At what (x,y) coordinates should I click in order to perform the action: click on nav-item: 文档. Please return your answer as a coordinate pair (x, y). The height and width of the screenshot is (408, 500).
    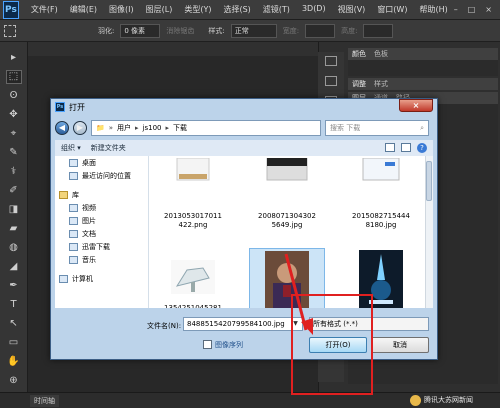
    Looking at the image, I should click on (101, 233).